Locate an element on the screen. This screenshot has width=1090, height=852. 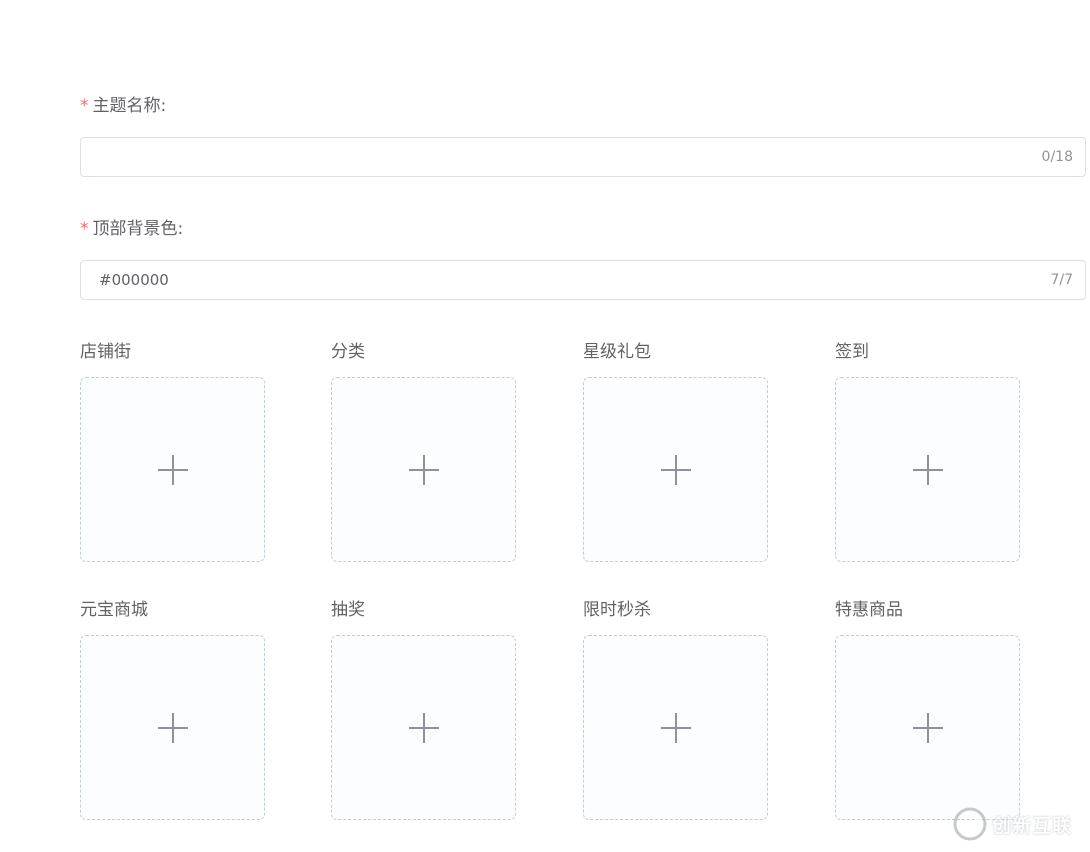
theme-name-label-text: 主题名称: is located at coordinates (129, 106).